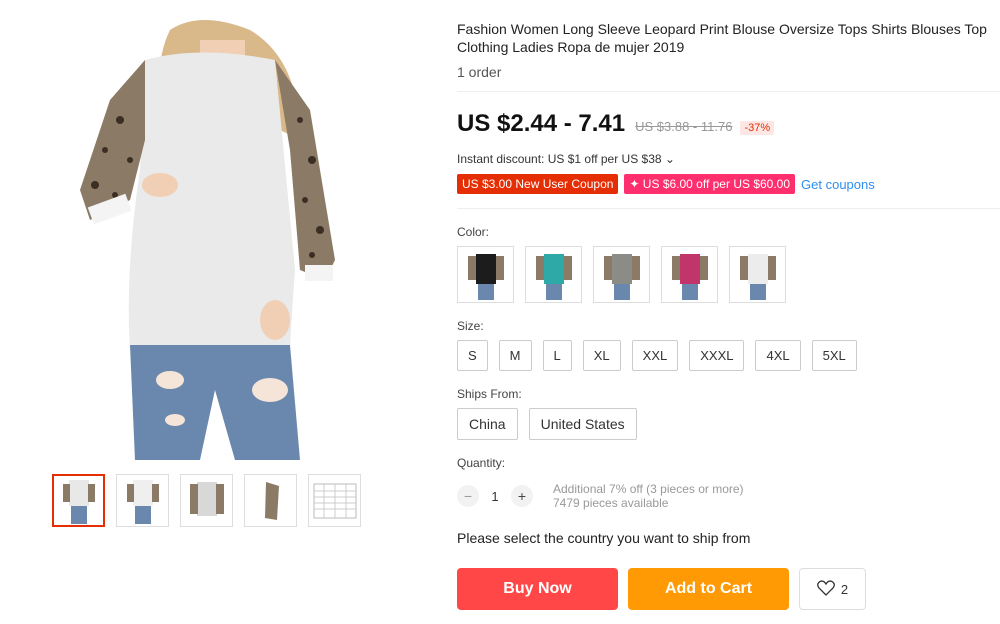 The width and height of the screenshot is (1000, 624). What do you see at coordinates (468, 496) in the screenshot?
I see `decrease-quantity-button: −` at bounding box center [468, 496].